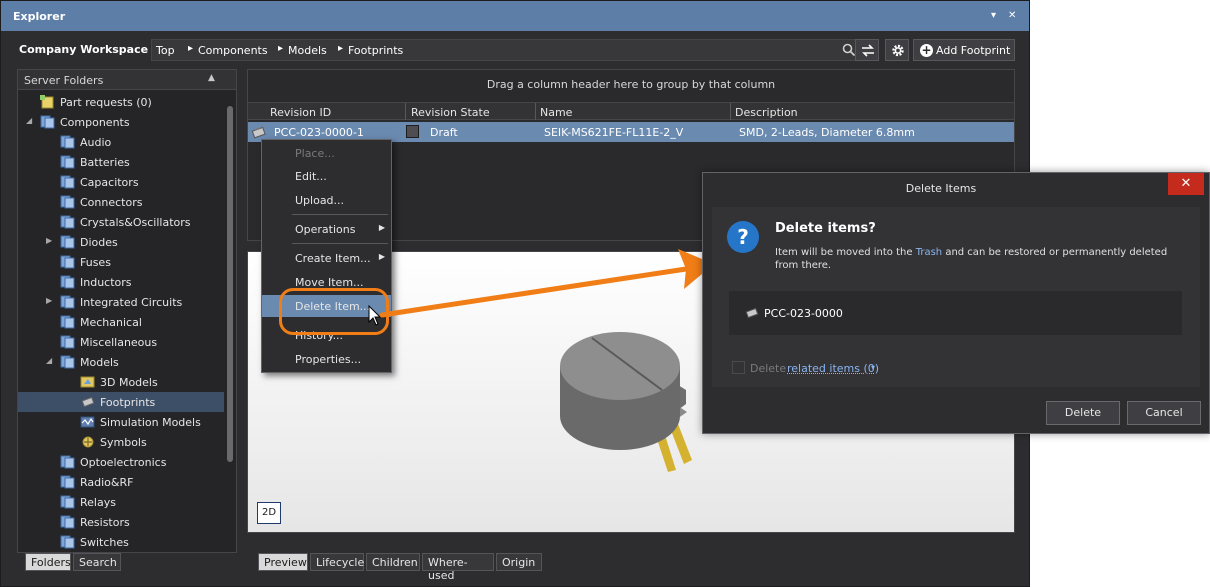  I want to click on tree-item: Audio, so click(121, 142).